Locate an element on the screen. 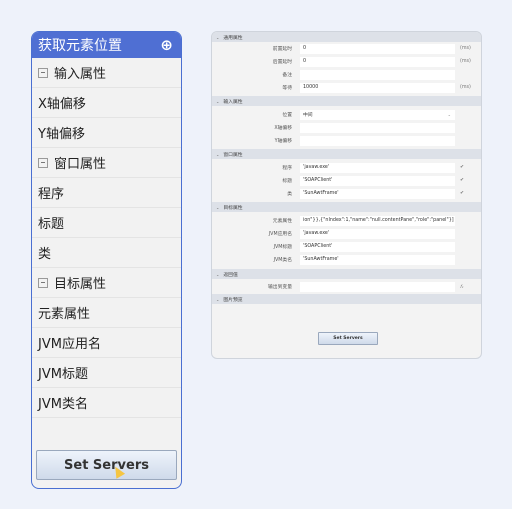  activity-title: 获取元素位置 is located at coordinates (80, 46).